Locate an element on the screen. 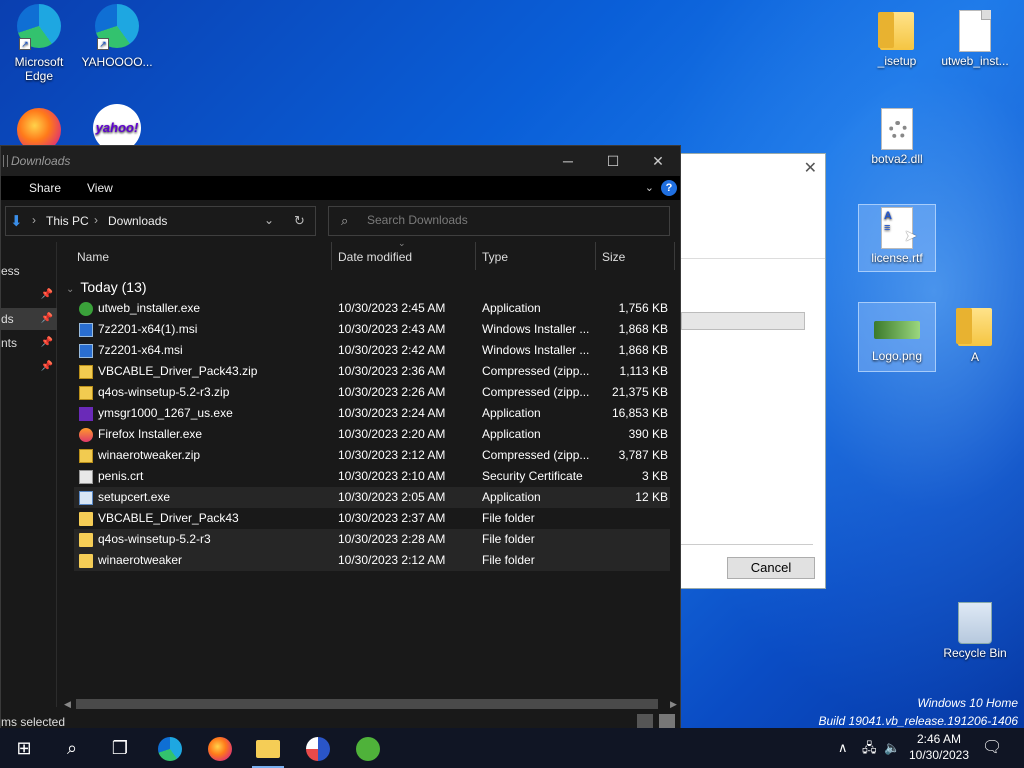 The width and height of the screenshot is (1024, 768). volume-icon: 🔈 is located at coordinates (892, 748).